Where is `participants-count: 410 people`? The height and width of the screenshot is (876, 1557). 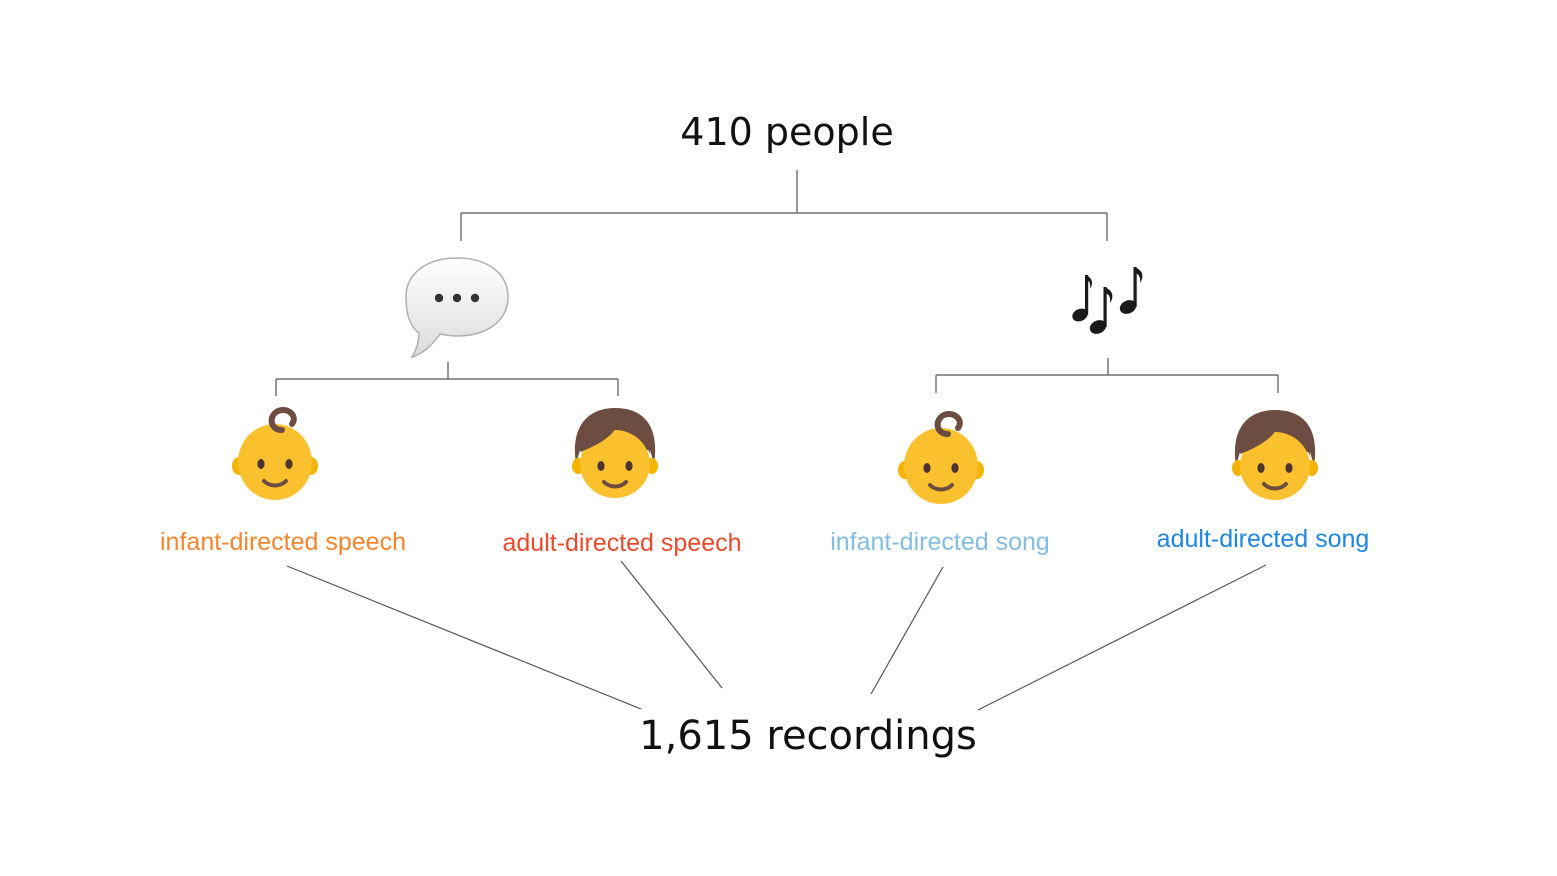
participants-count: 410 people is located at coordinates (787, 132).